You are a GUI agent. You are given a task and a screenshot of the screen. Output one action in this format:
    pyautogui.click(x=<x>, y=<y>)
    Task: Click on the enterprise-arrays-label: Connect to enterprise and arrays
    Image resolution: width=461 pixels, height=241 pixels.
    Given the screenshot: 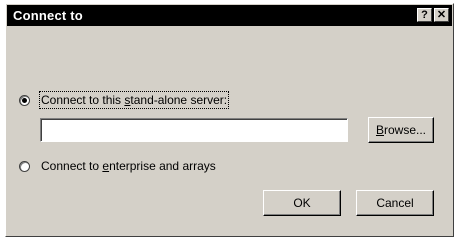 What is the action you would take?
    pyautogui.click(x=128, y=166)
    